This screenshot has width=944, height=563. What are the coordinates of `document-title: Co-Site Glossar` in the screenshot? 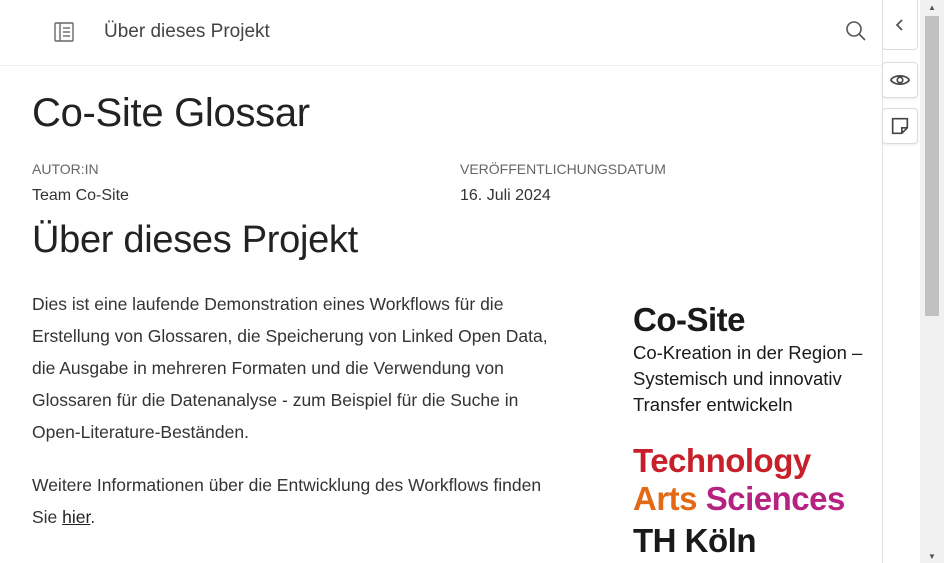 It's located at (171, 113).